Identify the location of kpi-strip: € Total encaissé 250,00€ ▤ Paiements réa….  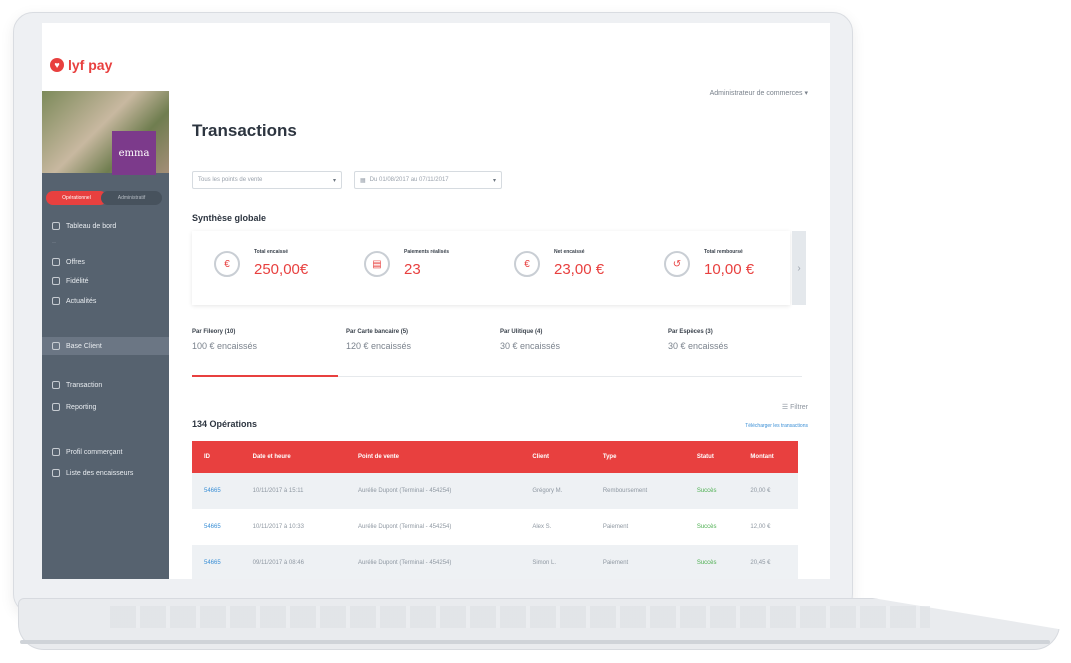
(491, 268).